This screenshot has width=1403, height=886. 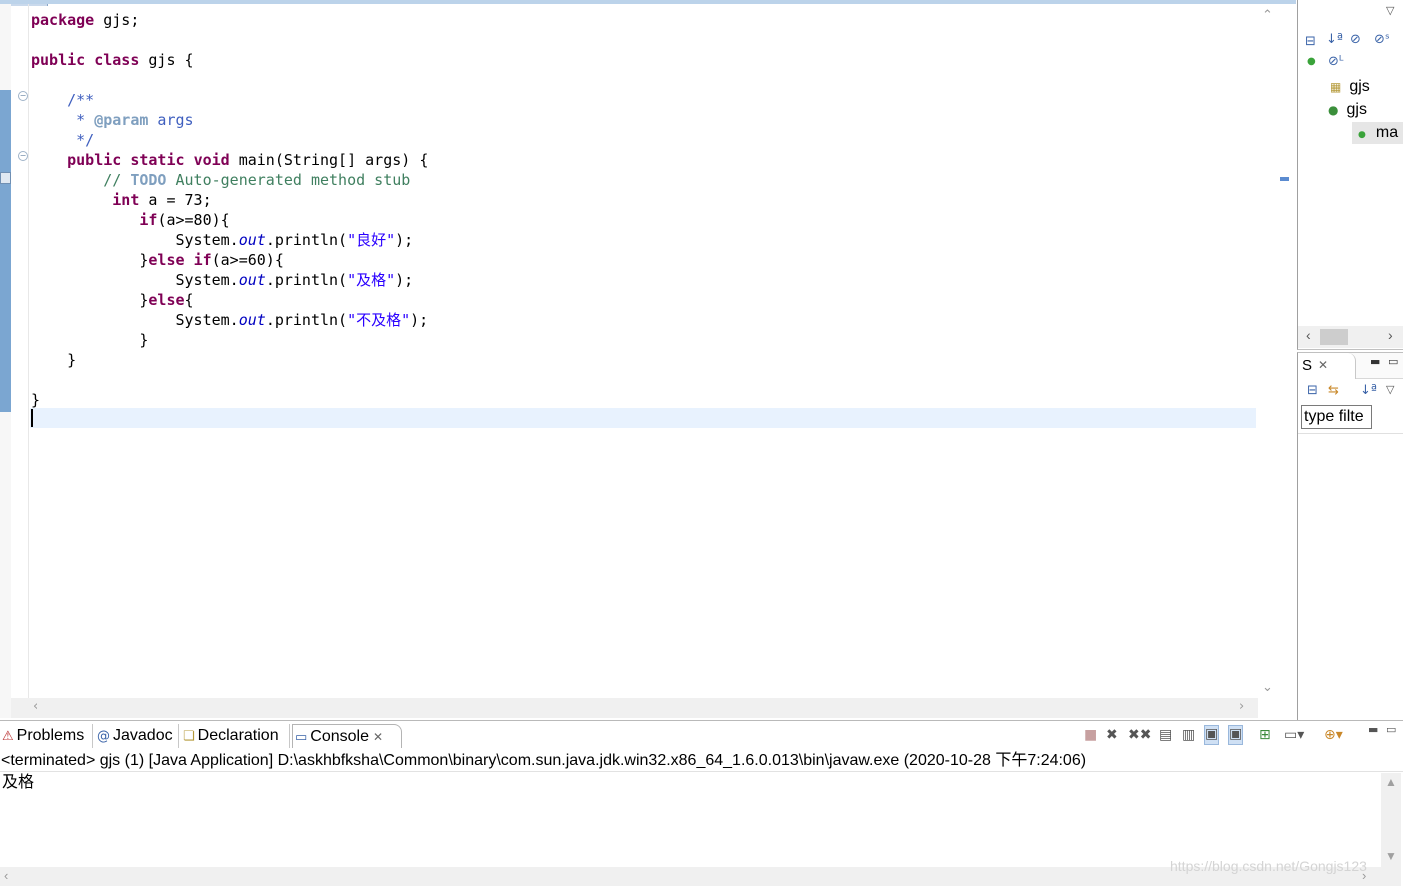 What do you see at coordinates (18, 783) in the screenshot?
I see `console-output: 及格` at bounding box center [18, 783].